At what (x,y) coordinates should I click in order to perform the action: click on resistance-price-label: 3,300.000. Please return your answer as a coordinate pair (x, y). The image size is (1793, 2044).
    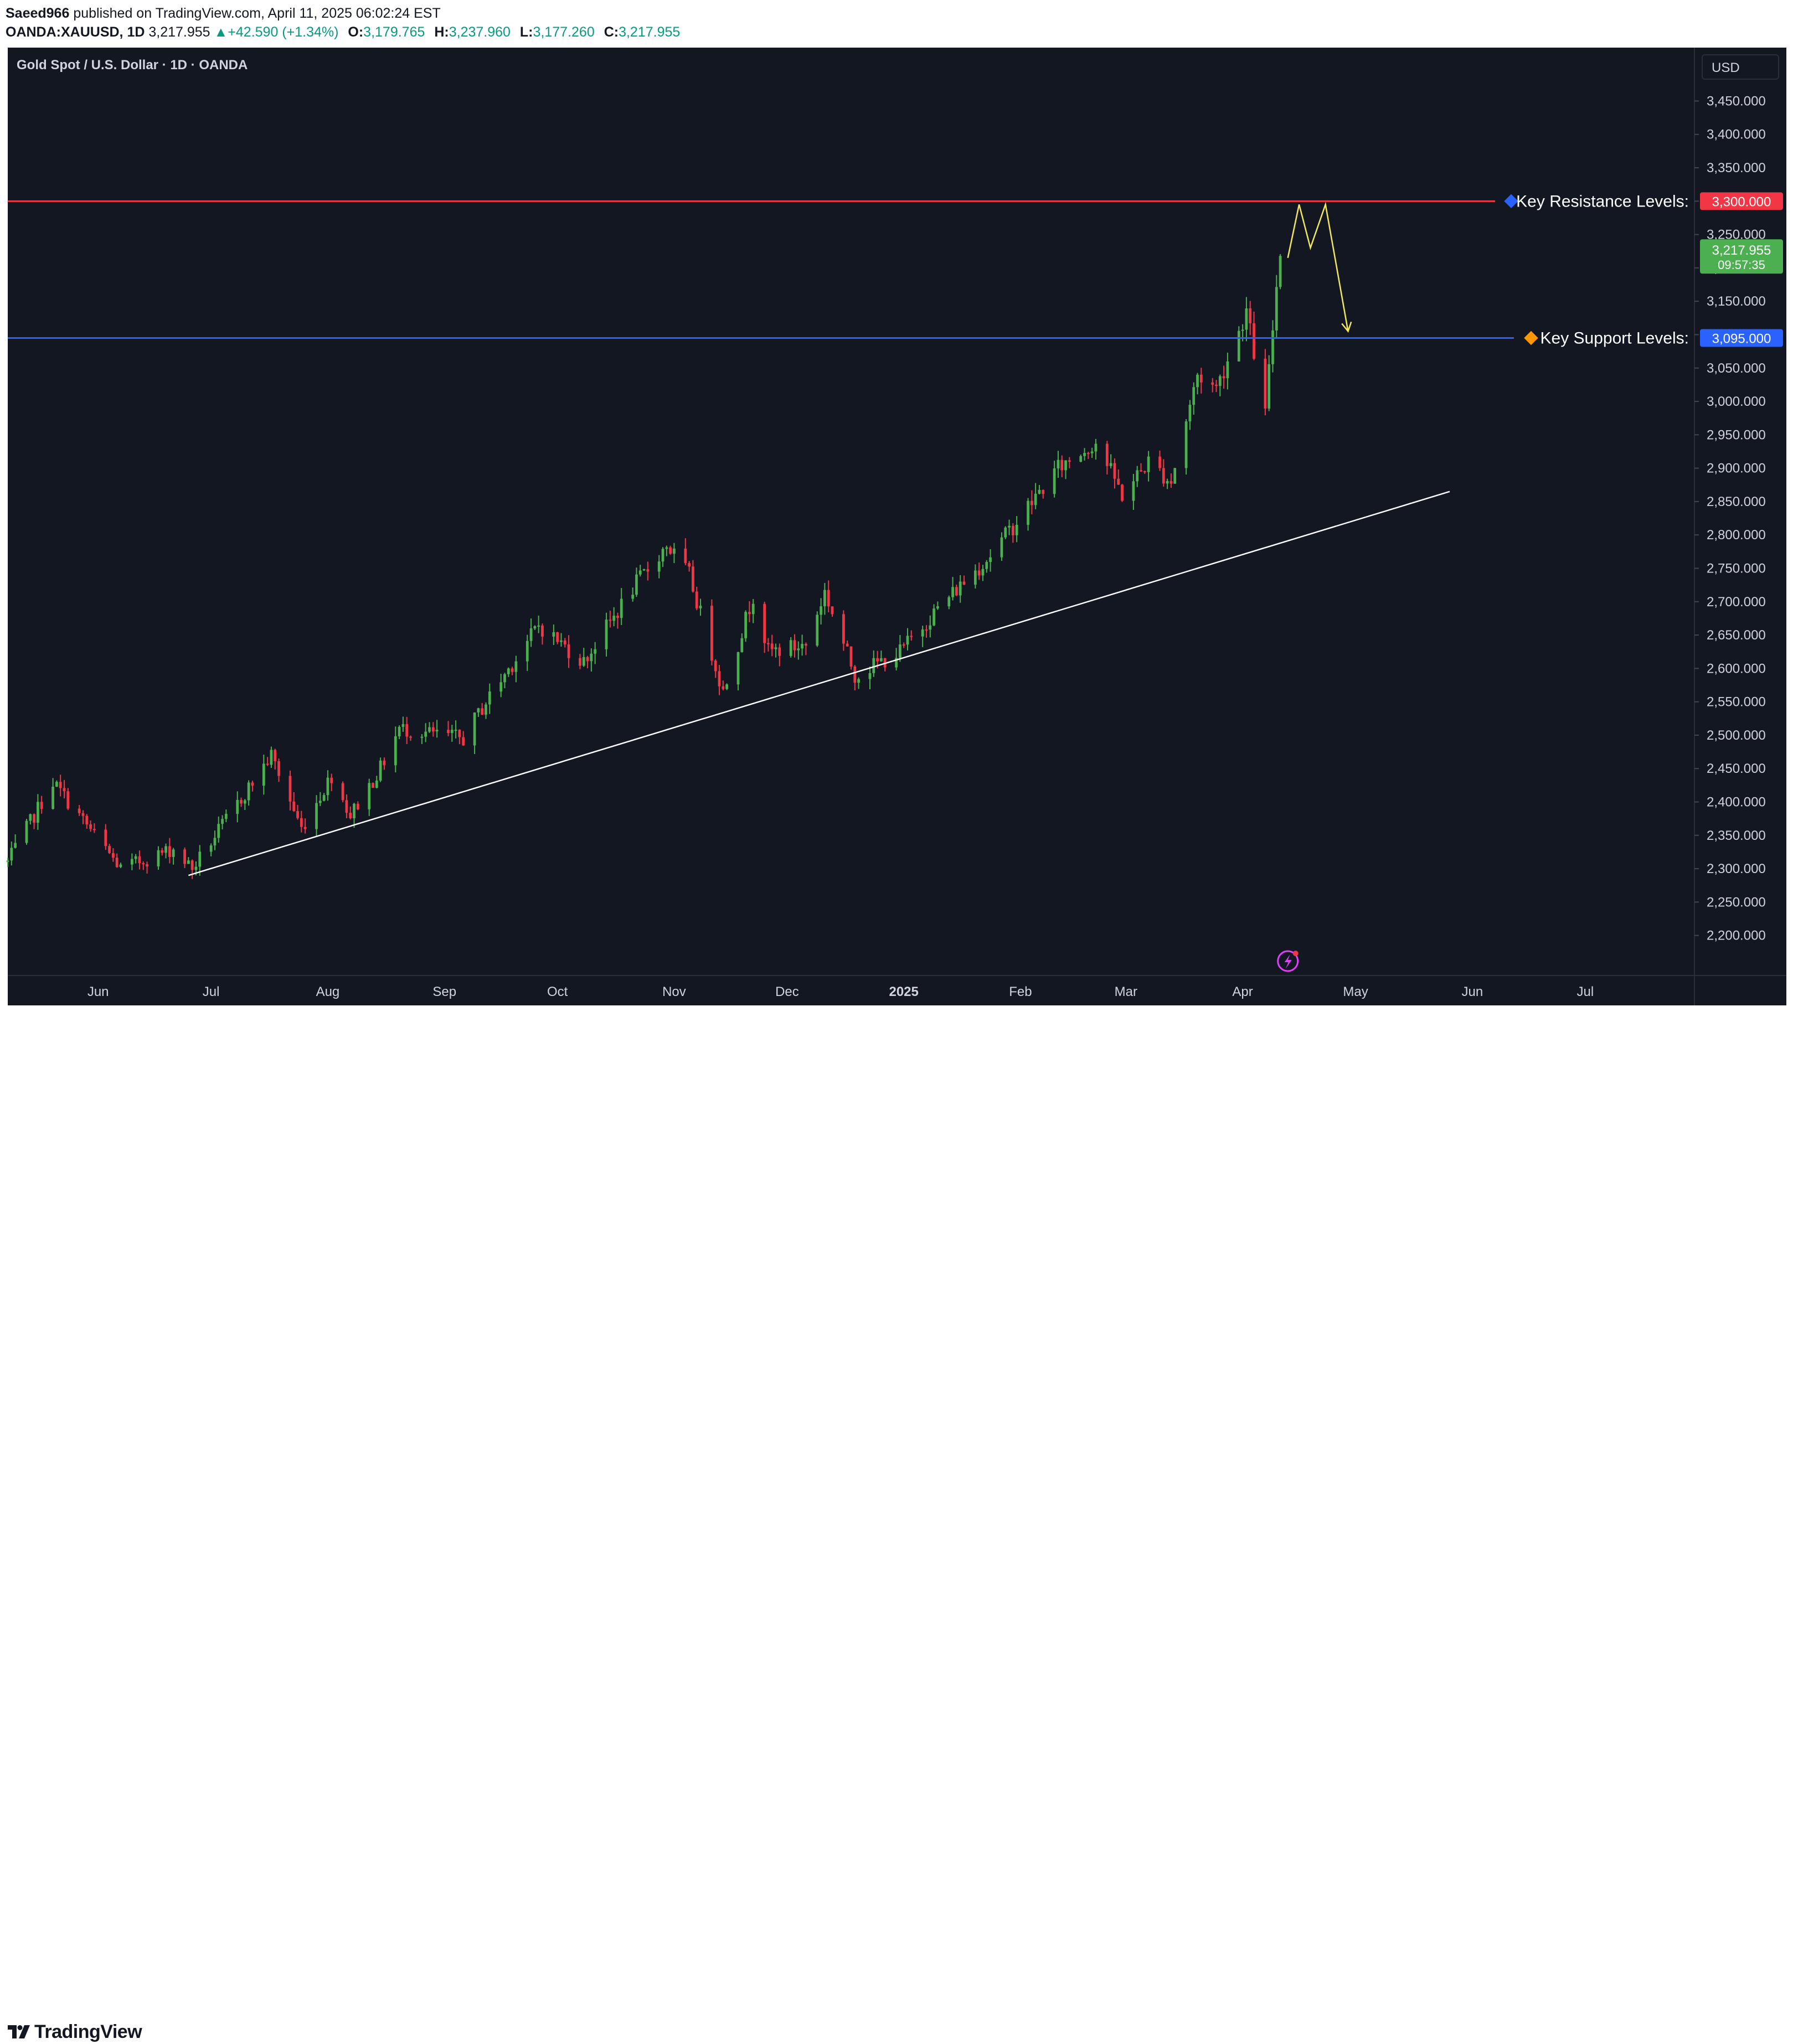
    Looking at the image, I should click on (1741, 201).